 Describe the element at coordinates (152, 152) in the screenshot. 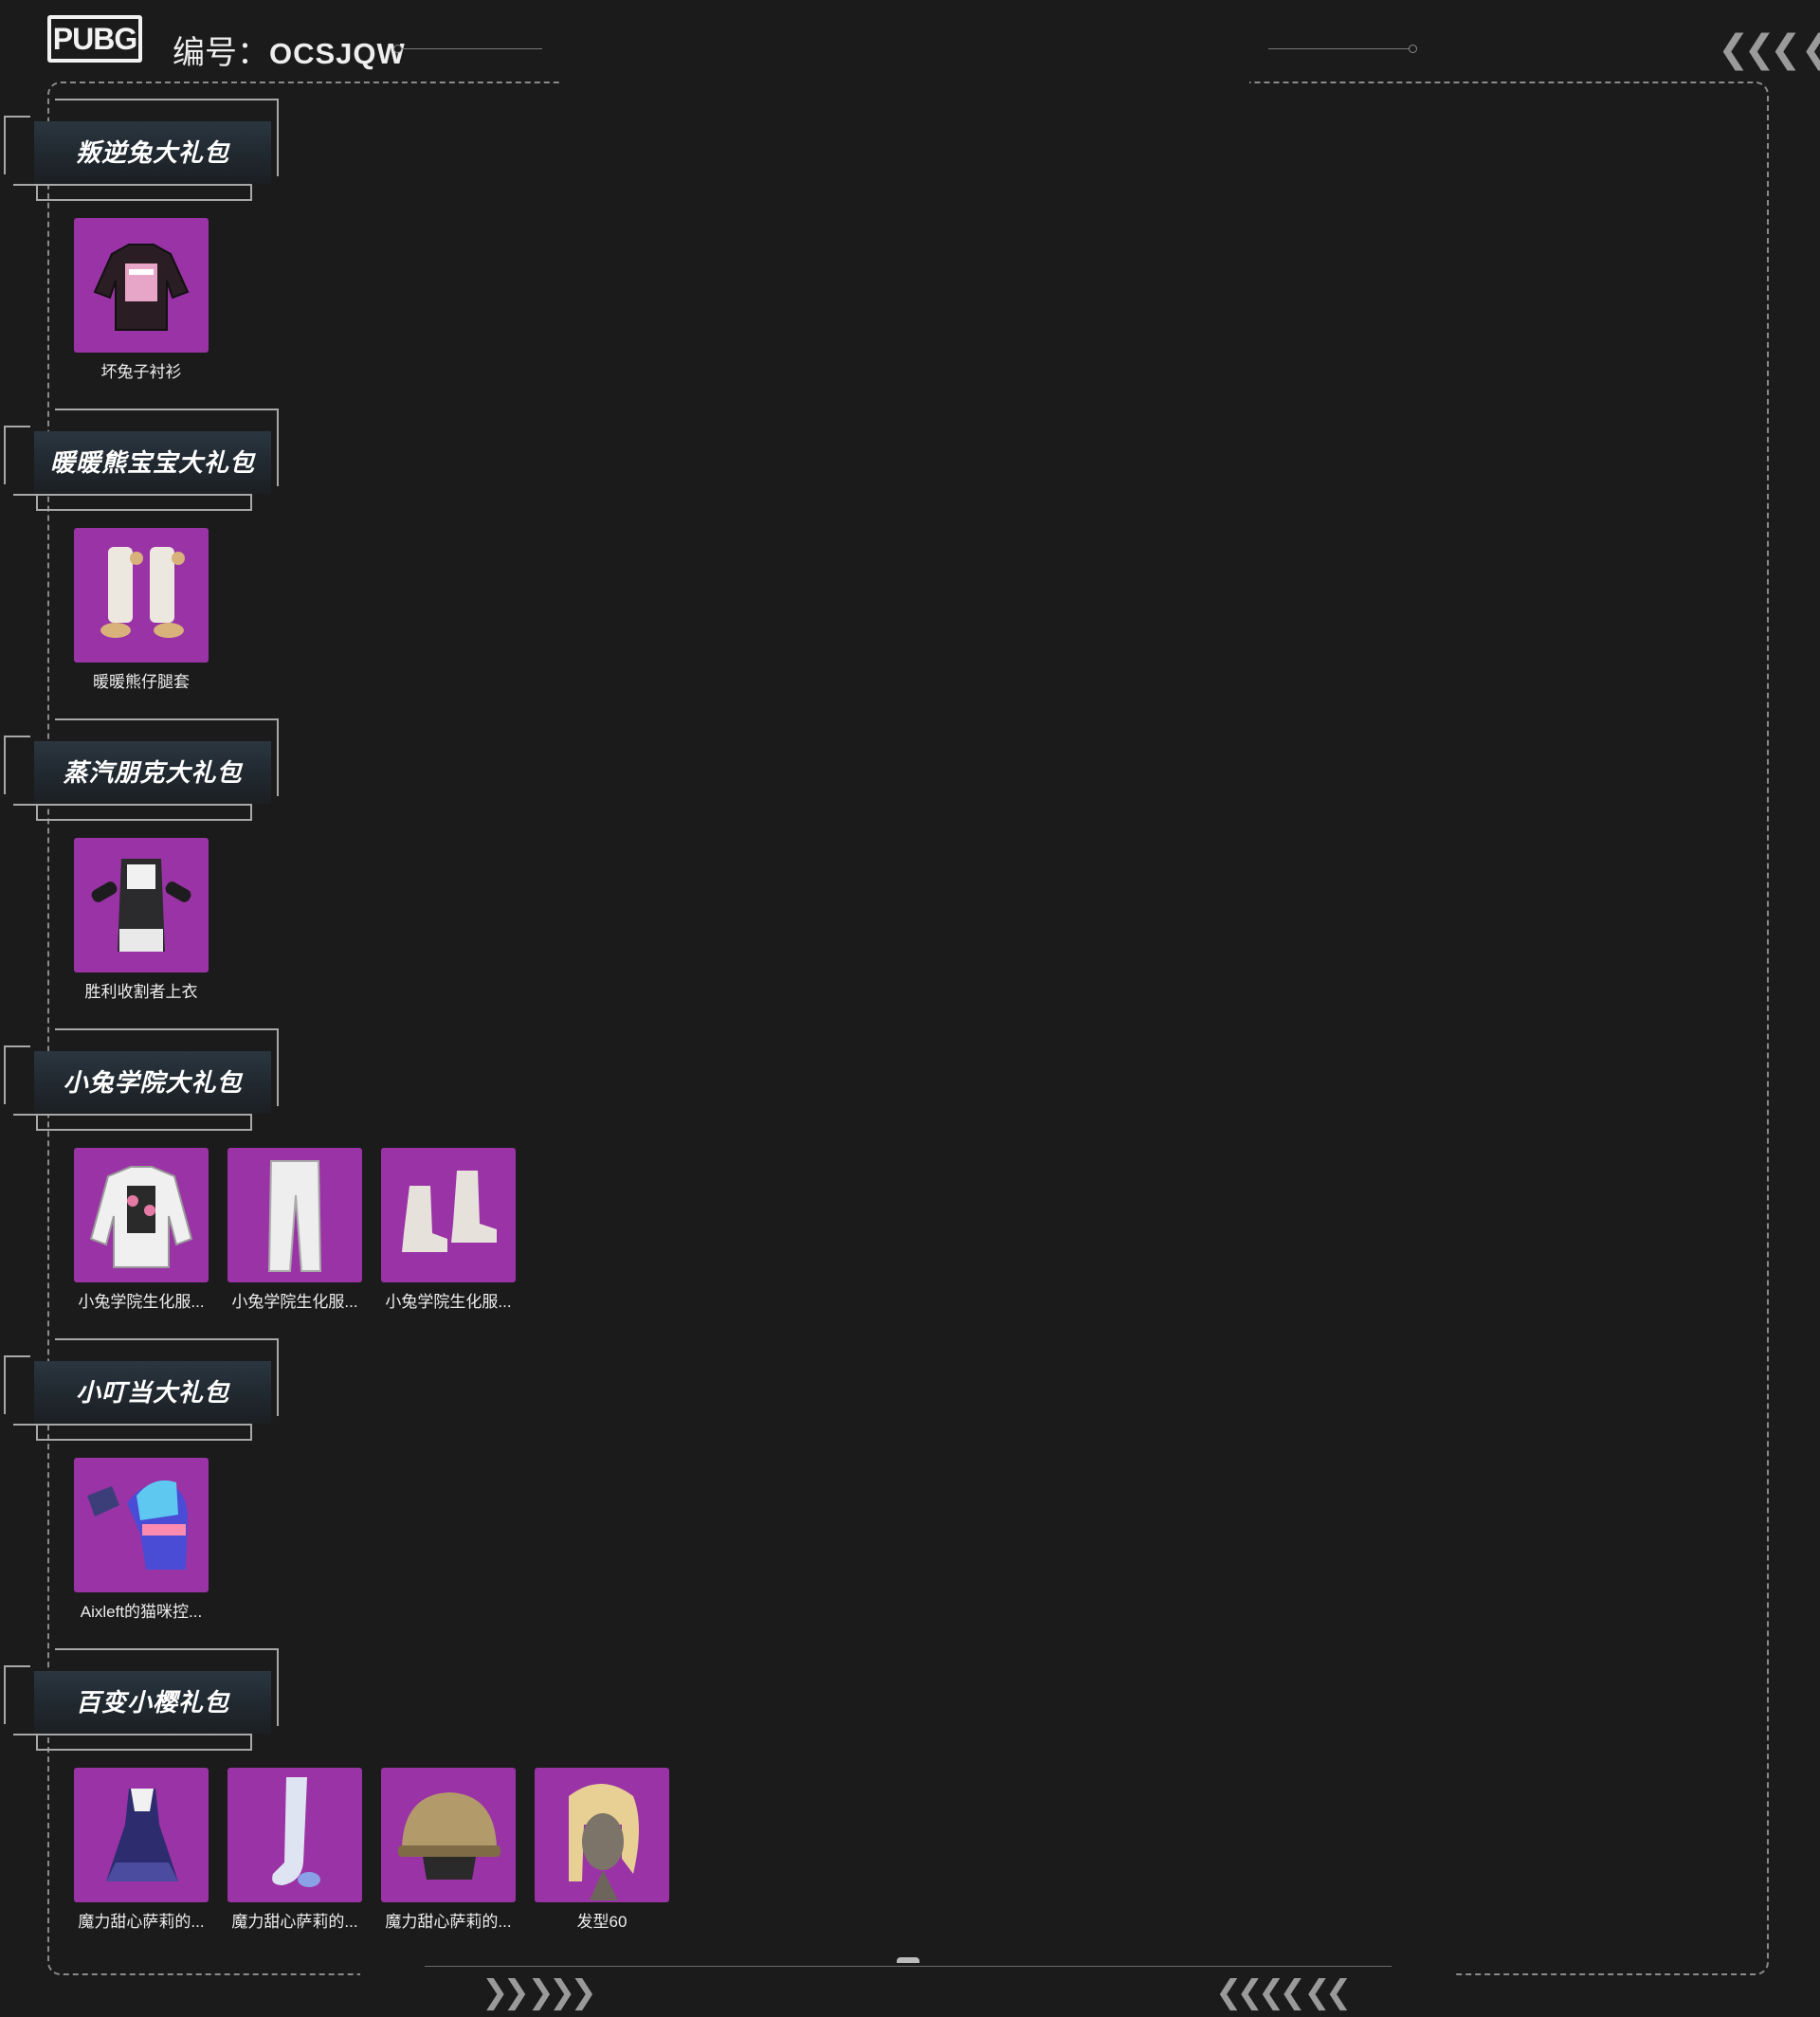

I see `gift-pack-title: 叛逆兔大礼包` at that location.